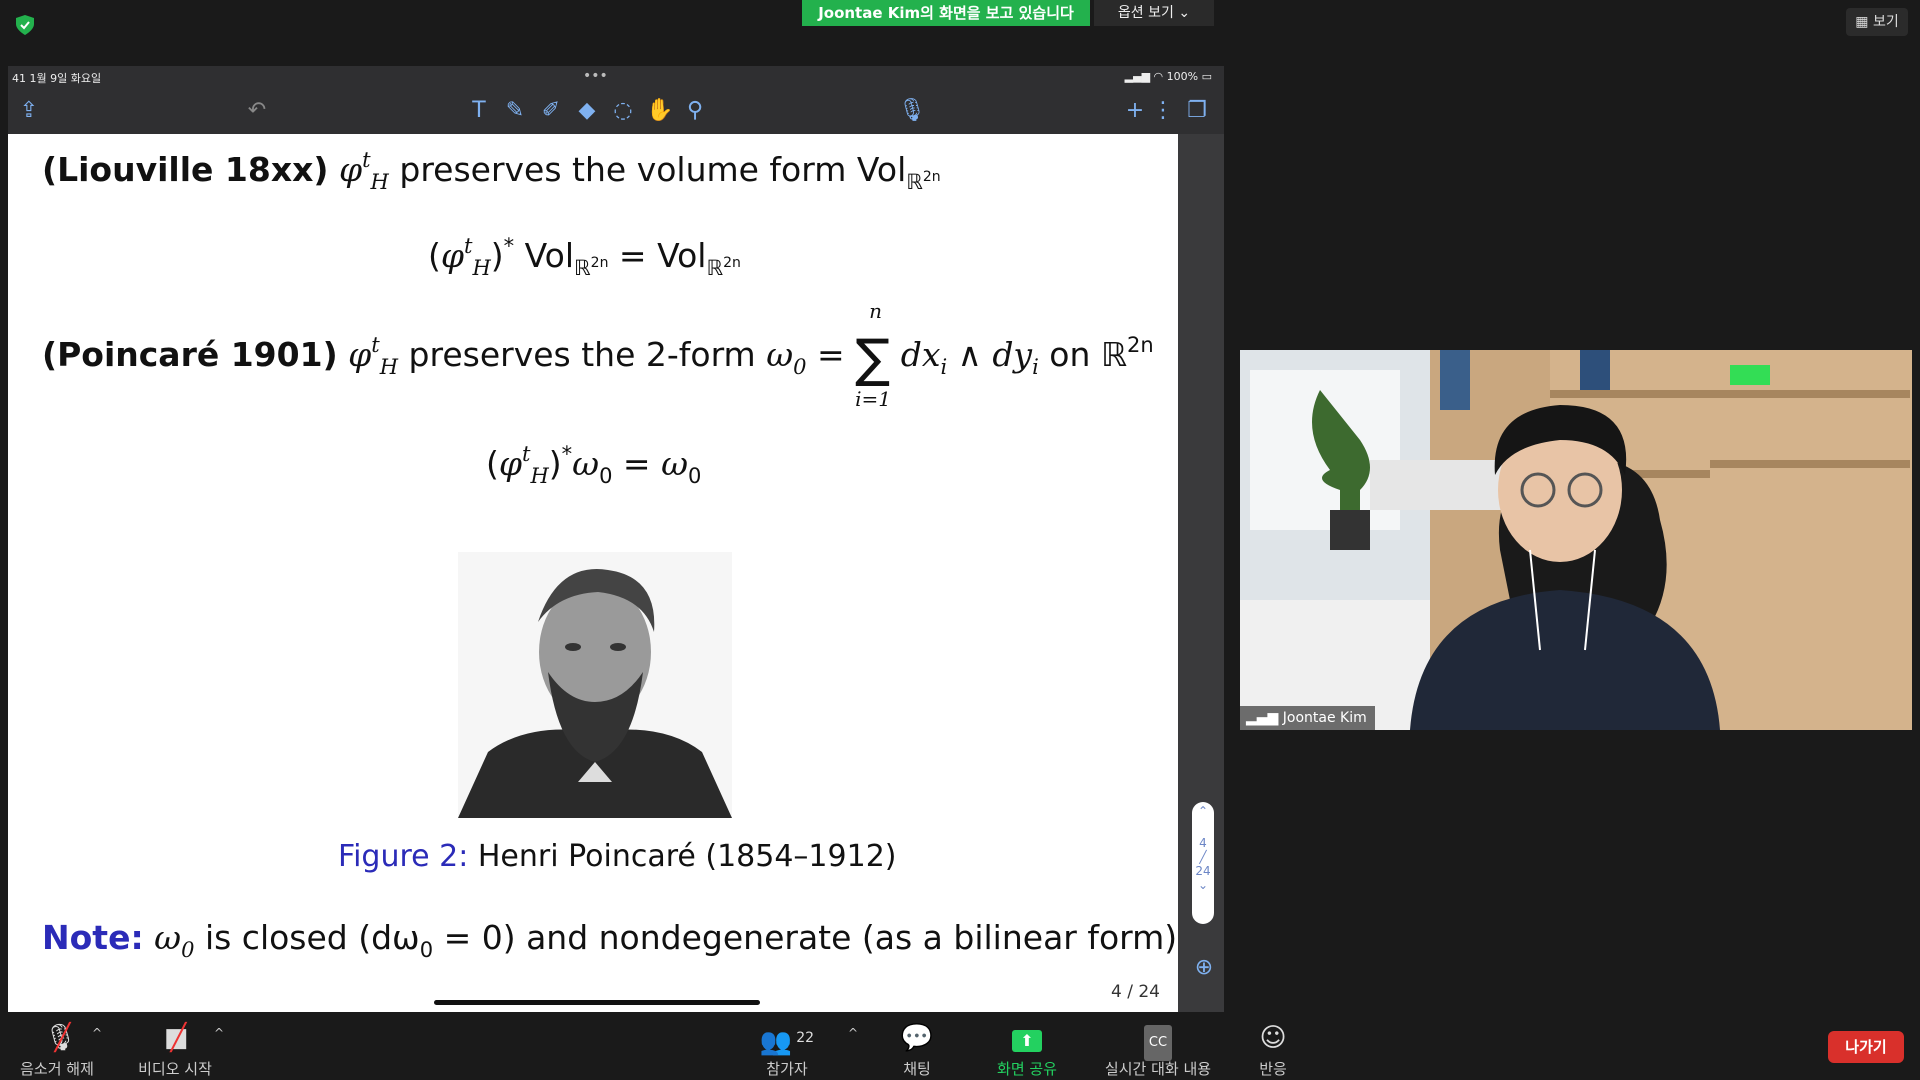  I want to click on scroll-up-icon: ⌃, so click(1203, 811).